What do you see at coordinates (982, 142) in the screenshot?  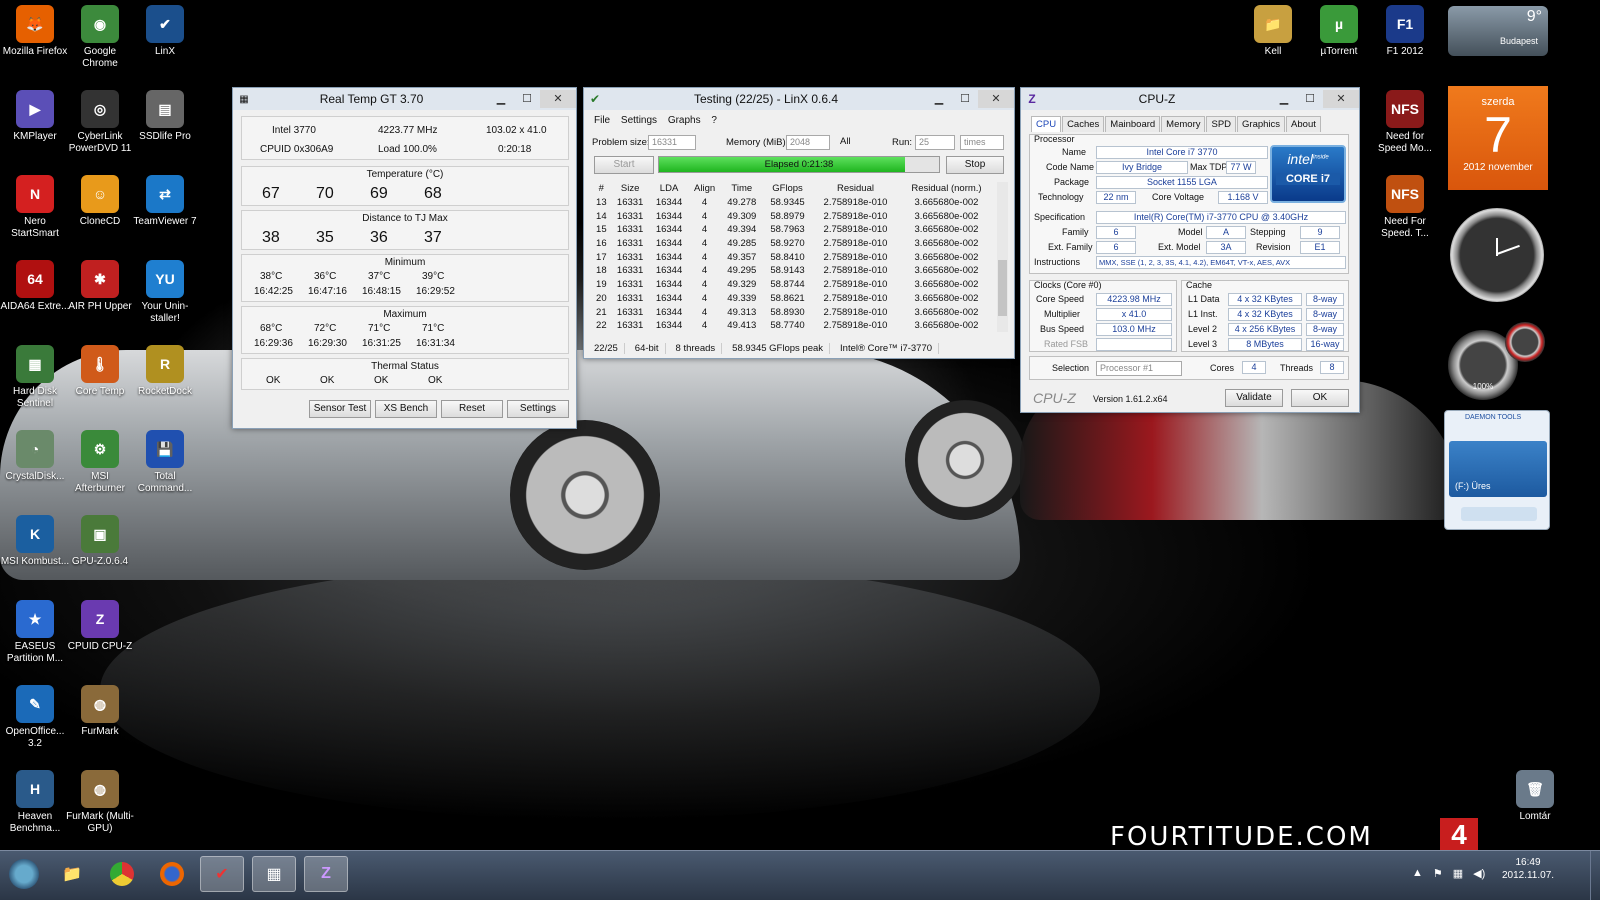 I see `run-unit-select: times` at bounding box center [982, 142].